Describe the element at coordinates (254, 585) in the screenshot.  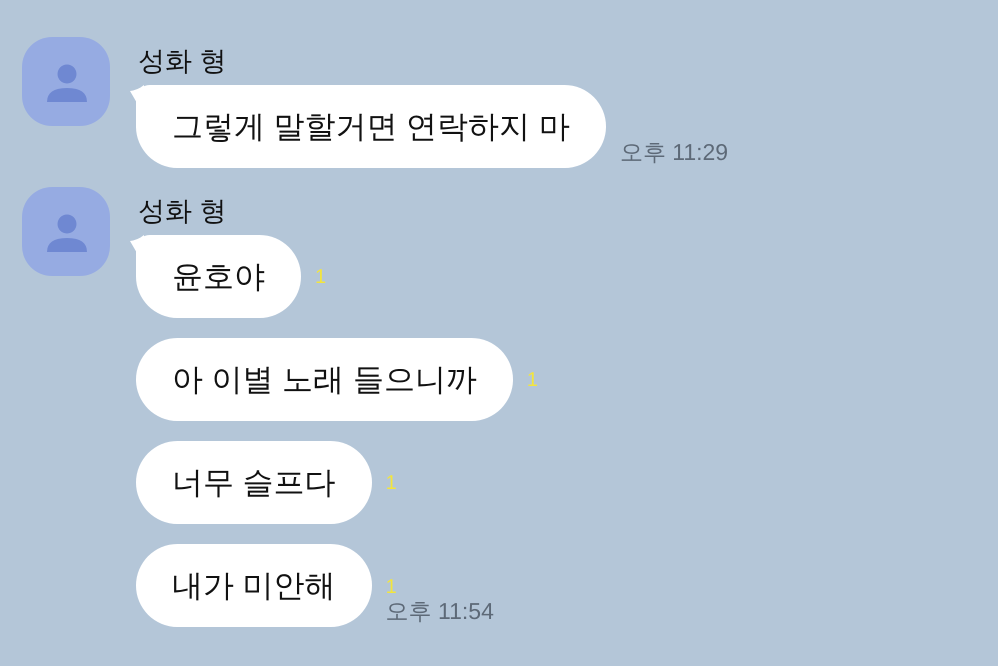
I see `message-bubble: 내가 미안해` at that location.